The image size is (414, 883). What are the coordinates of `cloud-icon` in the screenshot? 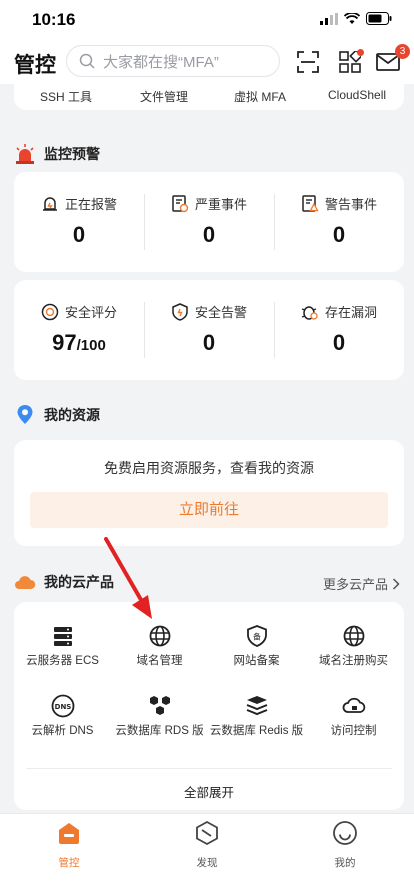 It's located at (25, 582).